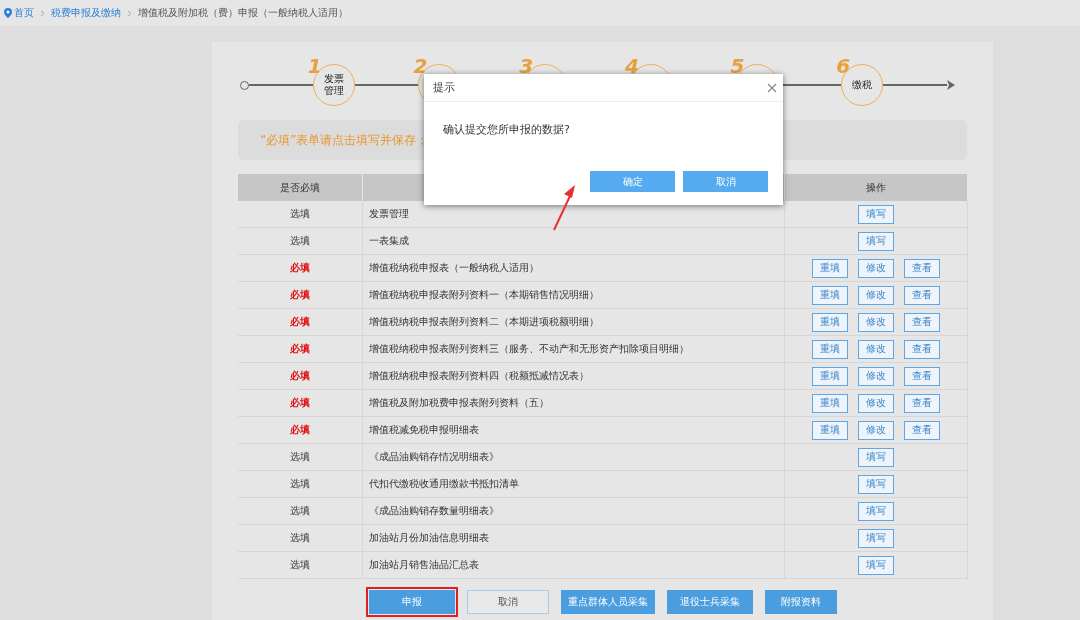  I want to click on submit-button: 重点群体人员采集, so click(607, 602).